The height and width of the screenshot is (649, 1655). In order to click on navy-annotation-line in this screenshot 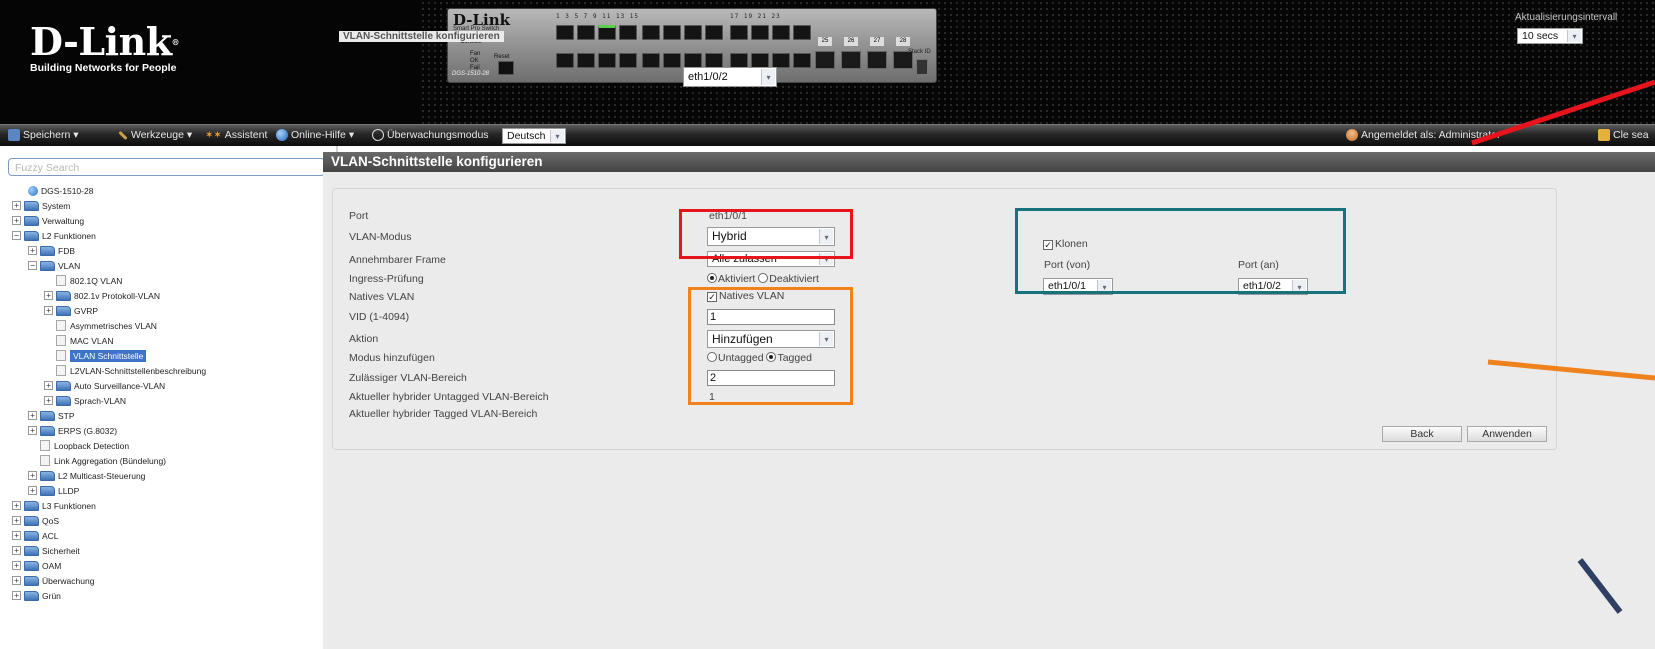, I will do `click(1600, 586)`.